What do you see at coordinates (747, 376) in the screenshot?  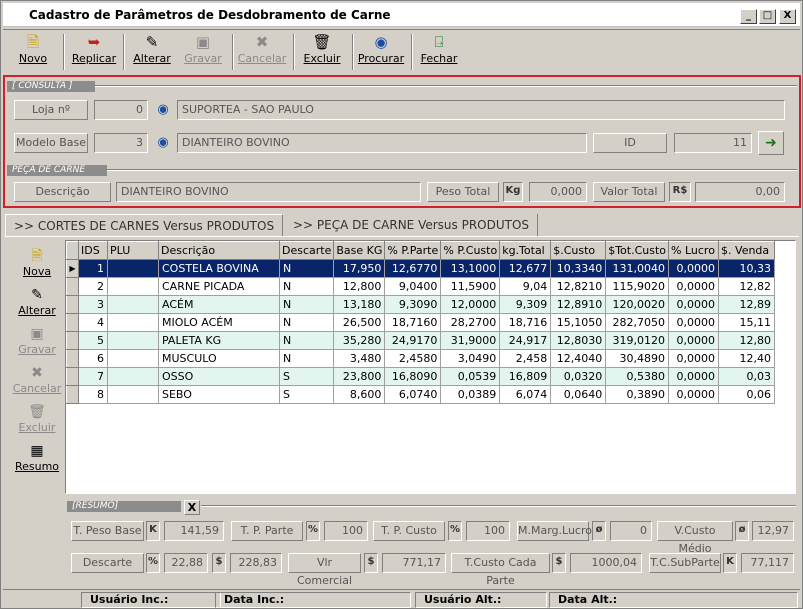 I see `table-cell: 0,03` at bounding box center [747, 376].